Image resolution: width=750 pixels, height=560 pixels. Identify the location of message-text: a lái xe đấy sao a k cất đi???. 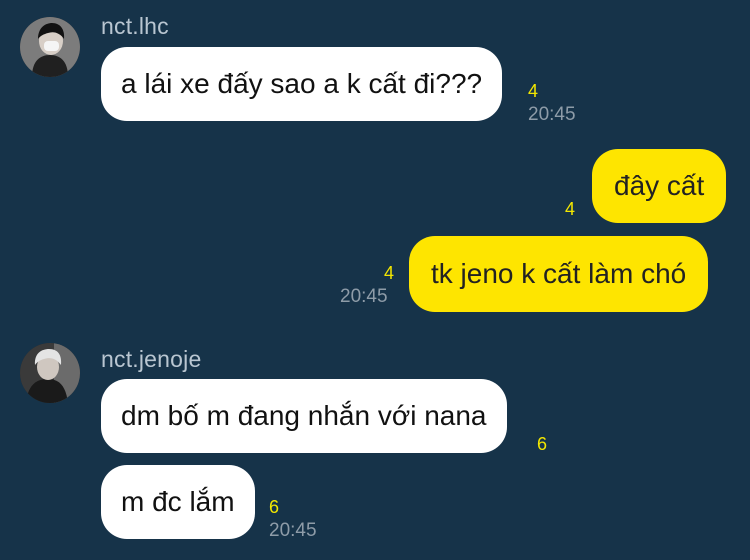
(302, 83).